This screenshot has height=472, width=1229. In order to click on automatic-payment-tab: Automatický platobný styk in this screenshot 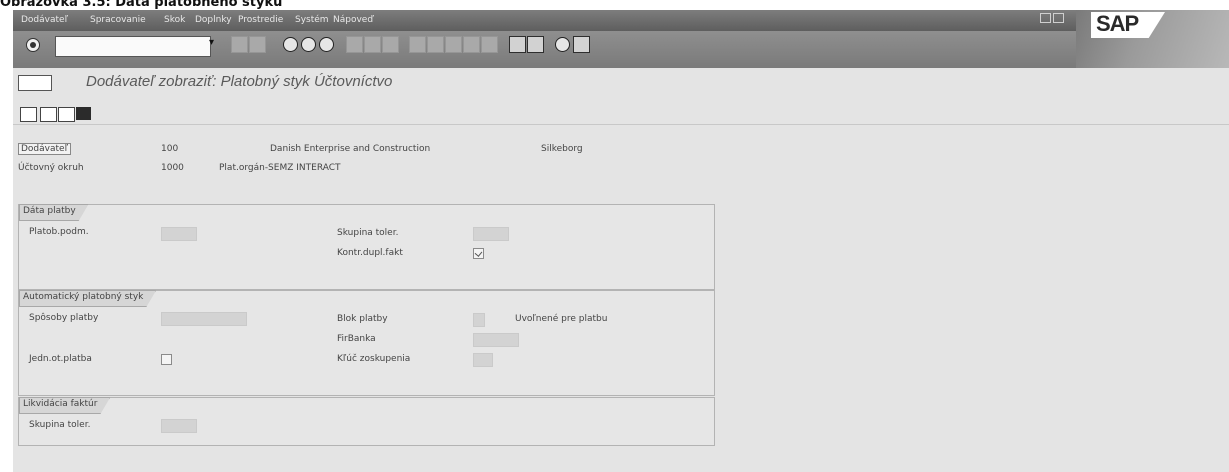, I will do `click(87, 298)`.